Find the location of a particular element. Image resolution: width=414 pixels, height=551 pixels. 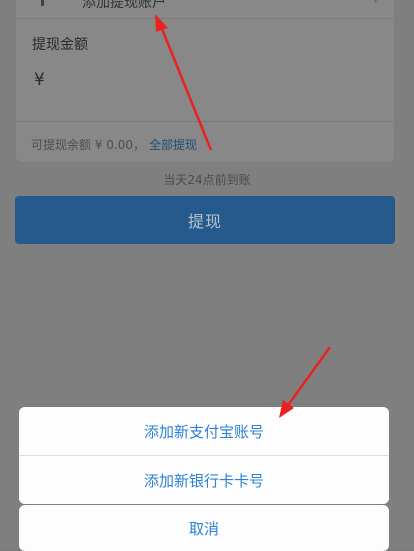

add-account-label: 添加提现账户 is located at coordinates (124, 5).